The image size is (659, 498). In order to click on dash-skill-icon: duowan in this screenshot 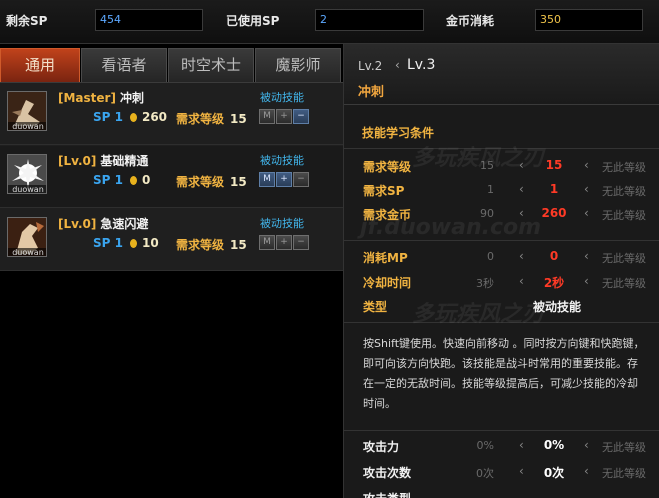, I will do `click(27, 111)`.